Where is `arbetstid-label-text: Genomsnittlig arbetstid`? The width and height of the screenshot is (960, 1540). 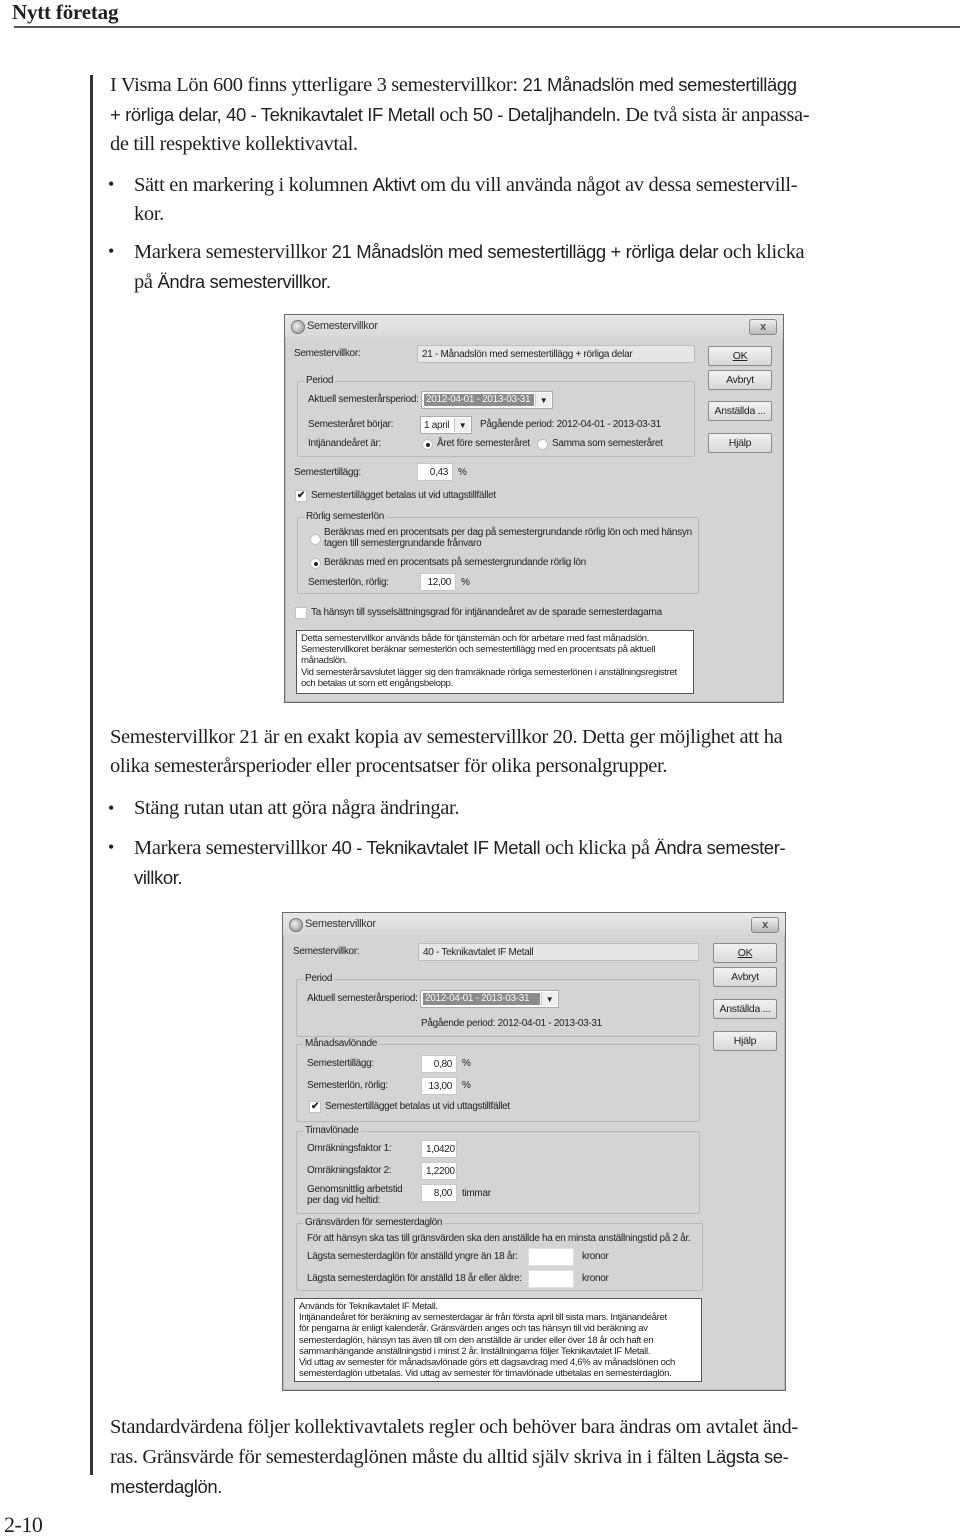
arbetstid-label-text: Genomsnittlig arbetstid is located at coordinates (355, 1189).